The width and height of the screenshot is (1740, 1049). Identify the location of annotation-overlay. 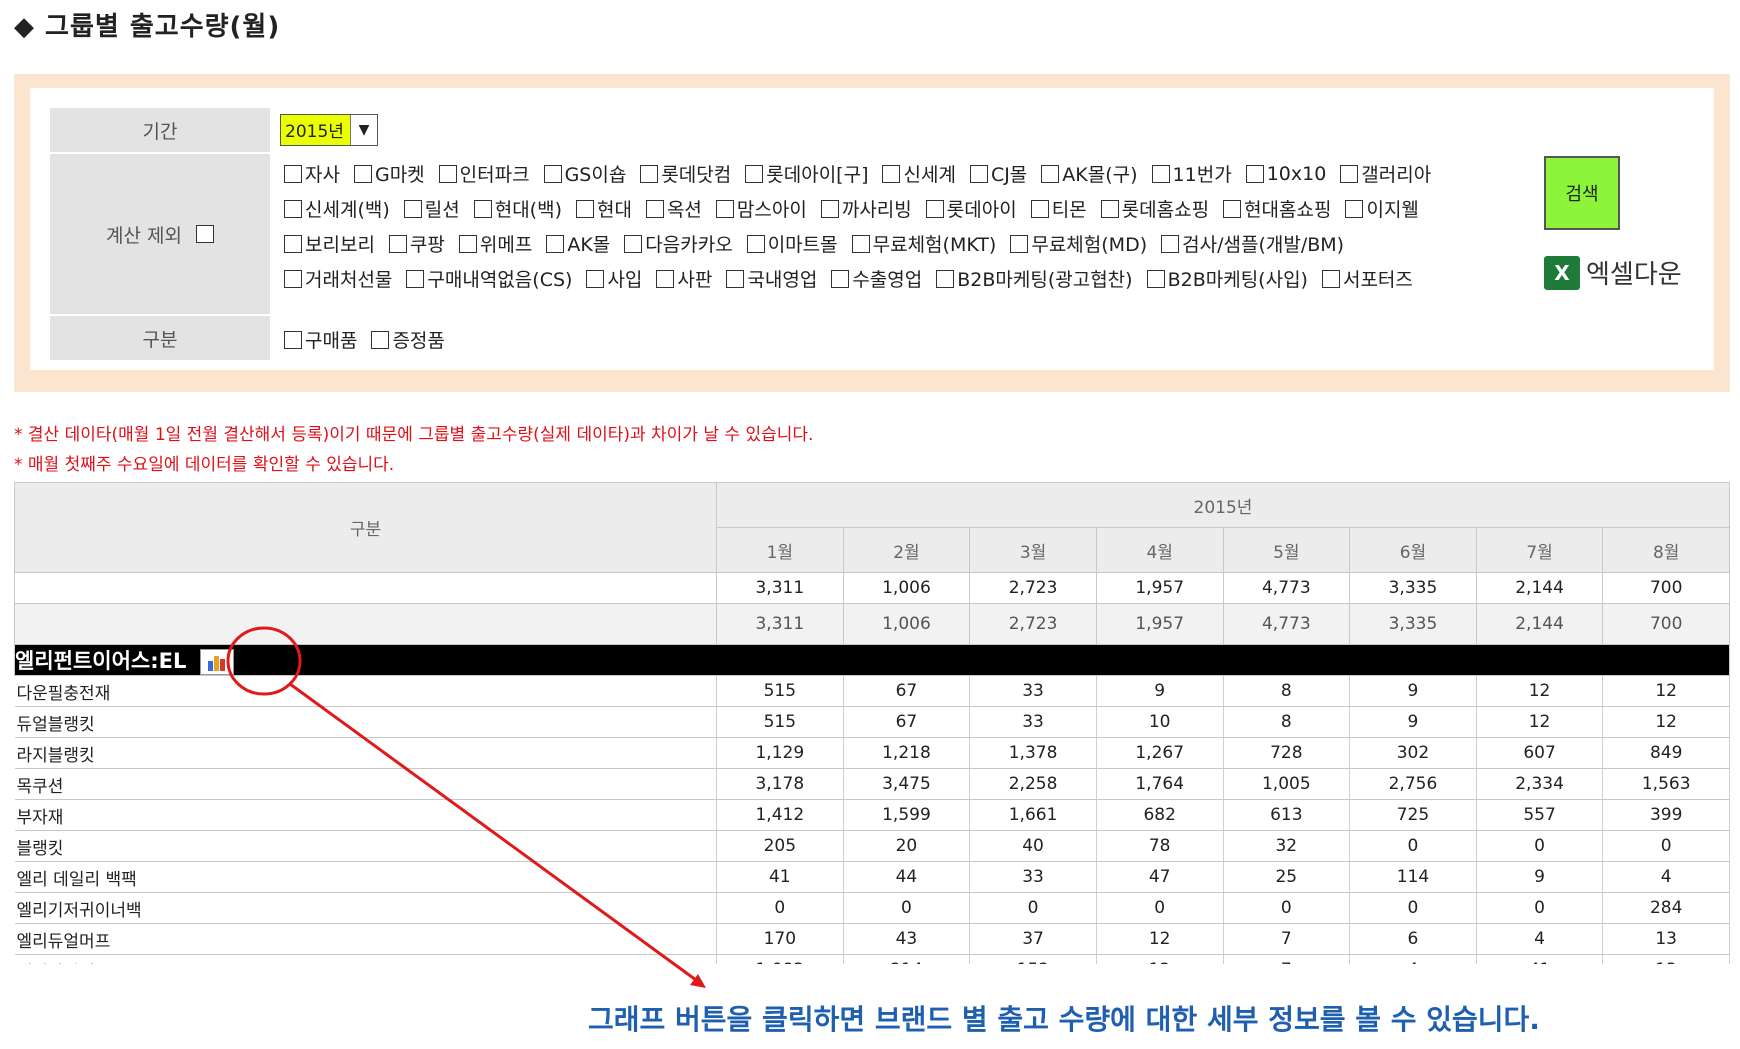
(466, 807).